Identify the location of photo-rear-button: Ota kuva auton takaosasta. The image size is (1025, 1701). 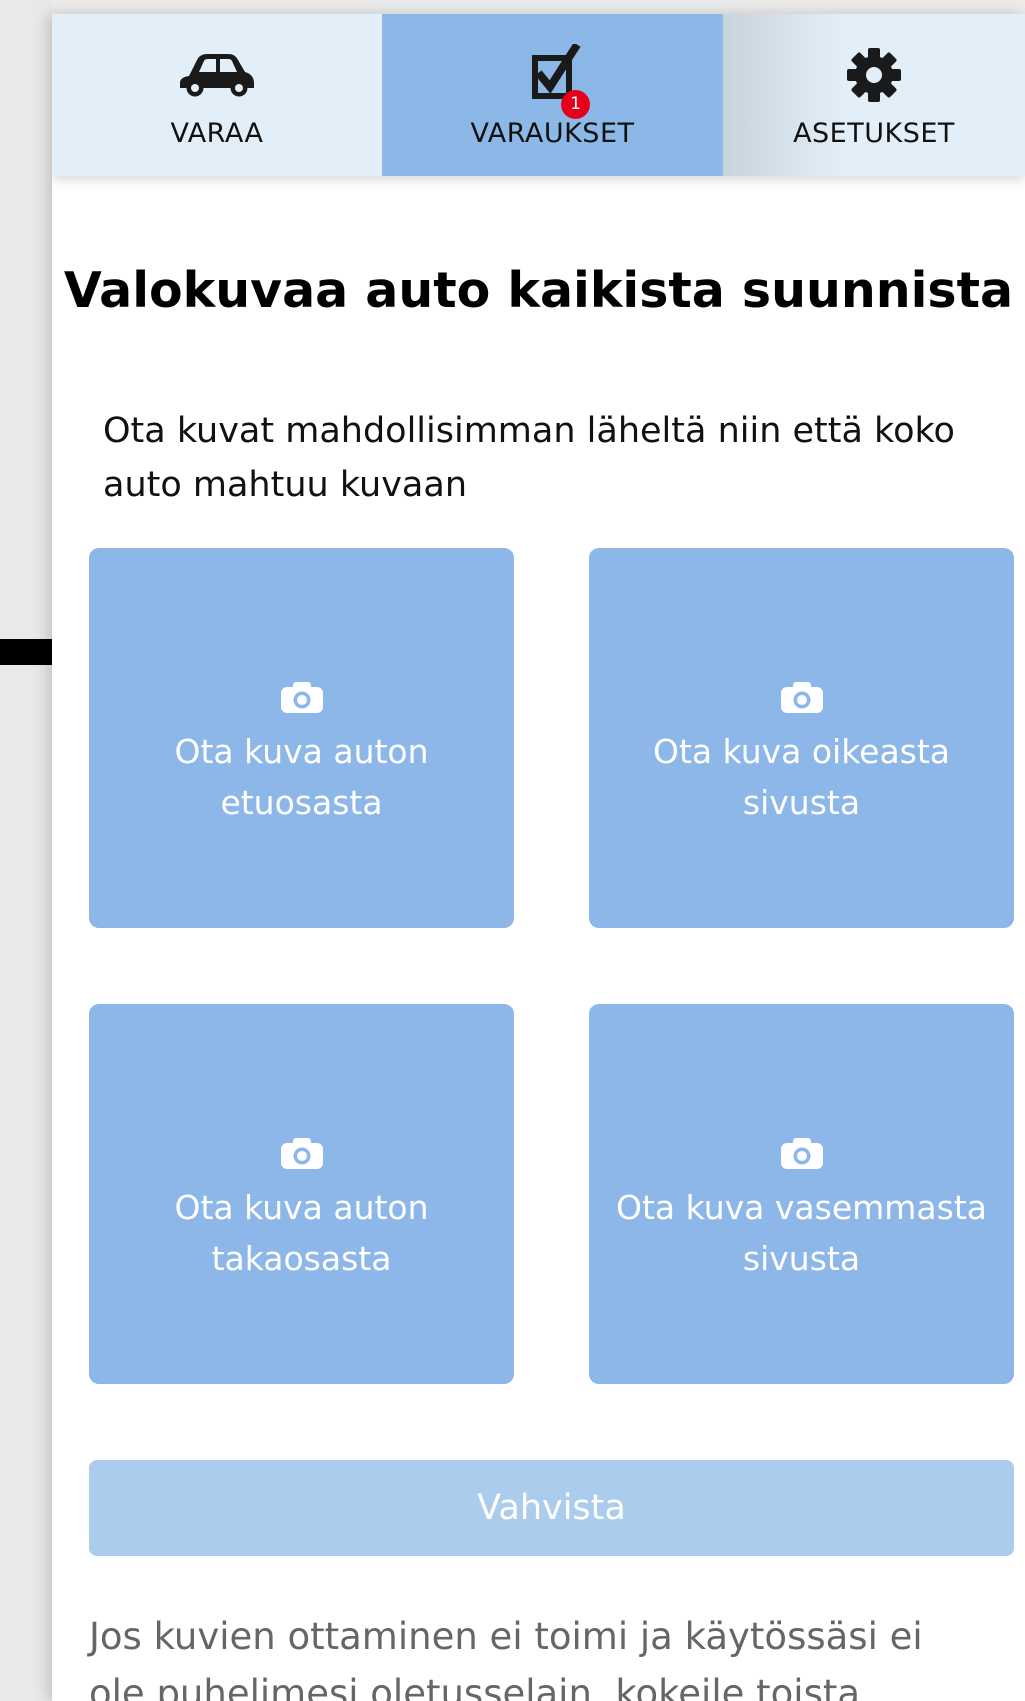
(301, 1194).